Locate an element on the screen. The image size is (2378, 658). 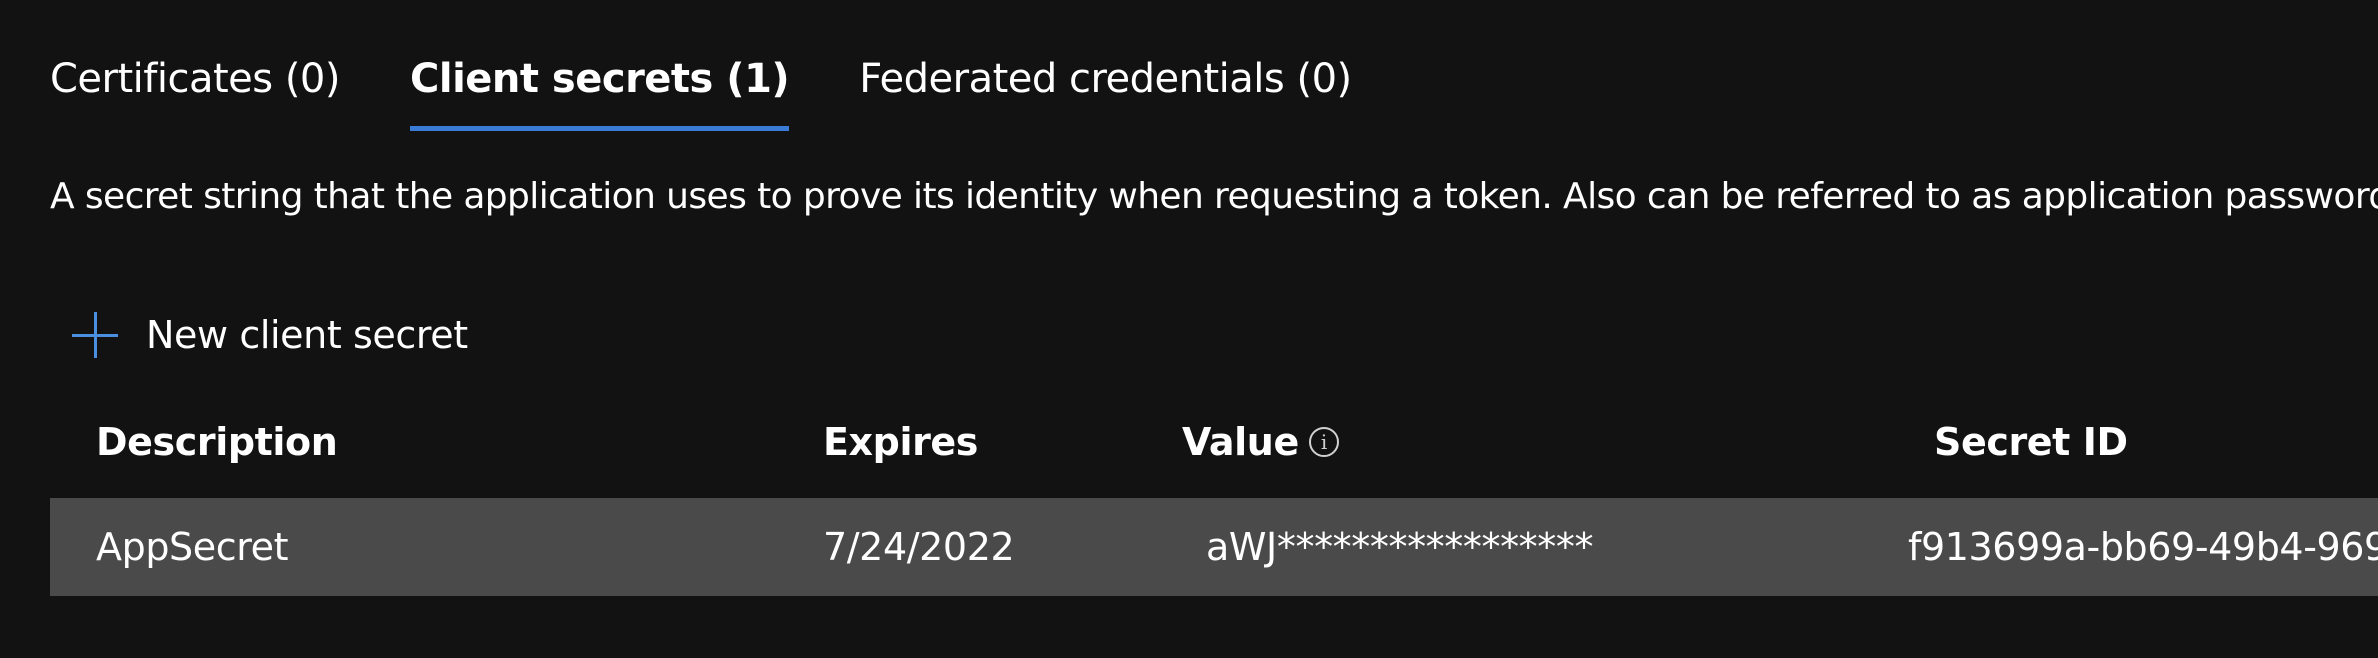
new-client-secret-button: New client secret is located at coordinates (270, 335).